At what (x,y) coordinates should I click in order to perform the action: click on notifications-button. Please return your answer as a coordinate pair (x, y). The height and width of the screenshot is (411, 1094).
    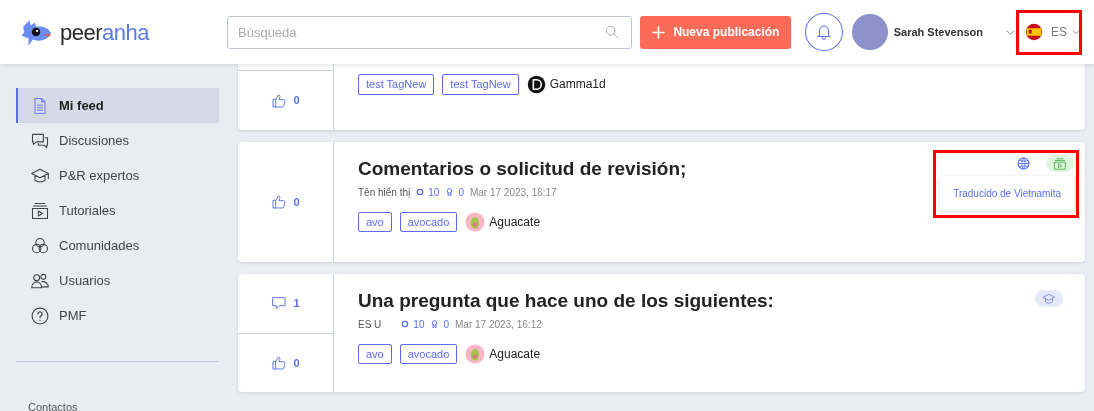
    Looking at the image, I should click on (824, 32).